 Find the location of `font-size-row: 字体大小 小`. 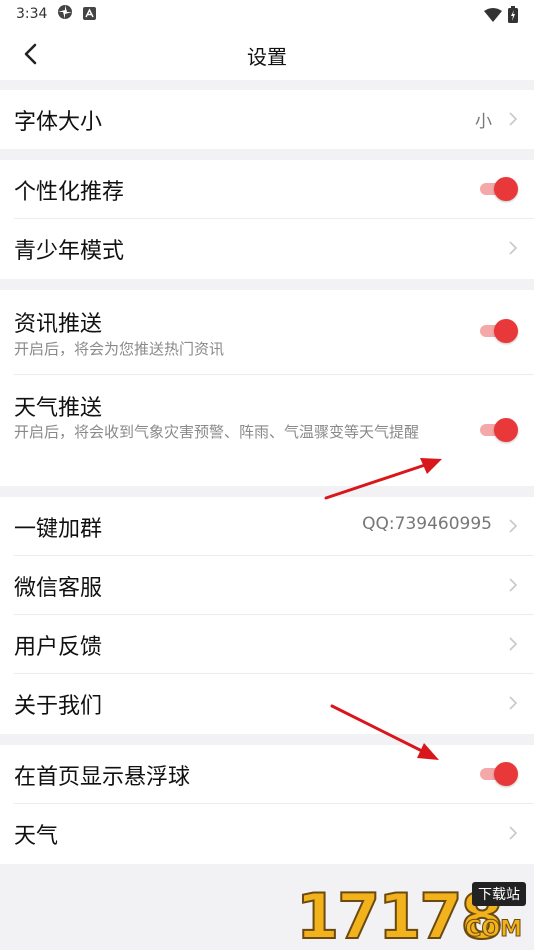

font-size-row: 字体大小 小 is located at coordinates (274, 119).